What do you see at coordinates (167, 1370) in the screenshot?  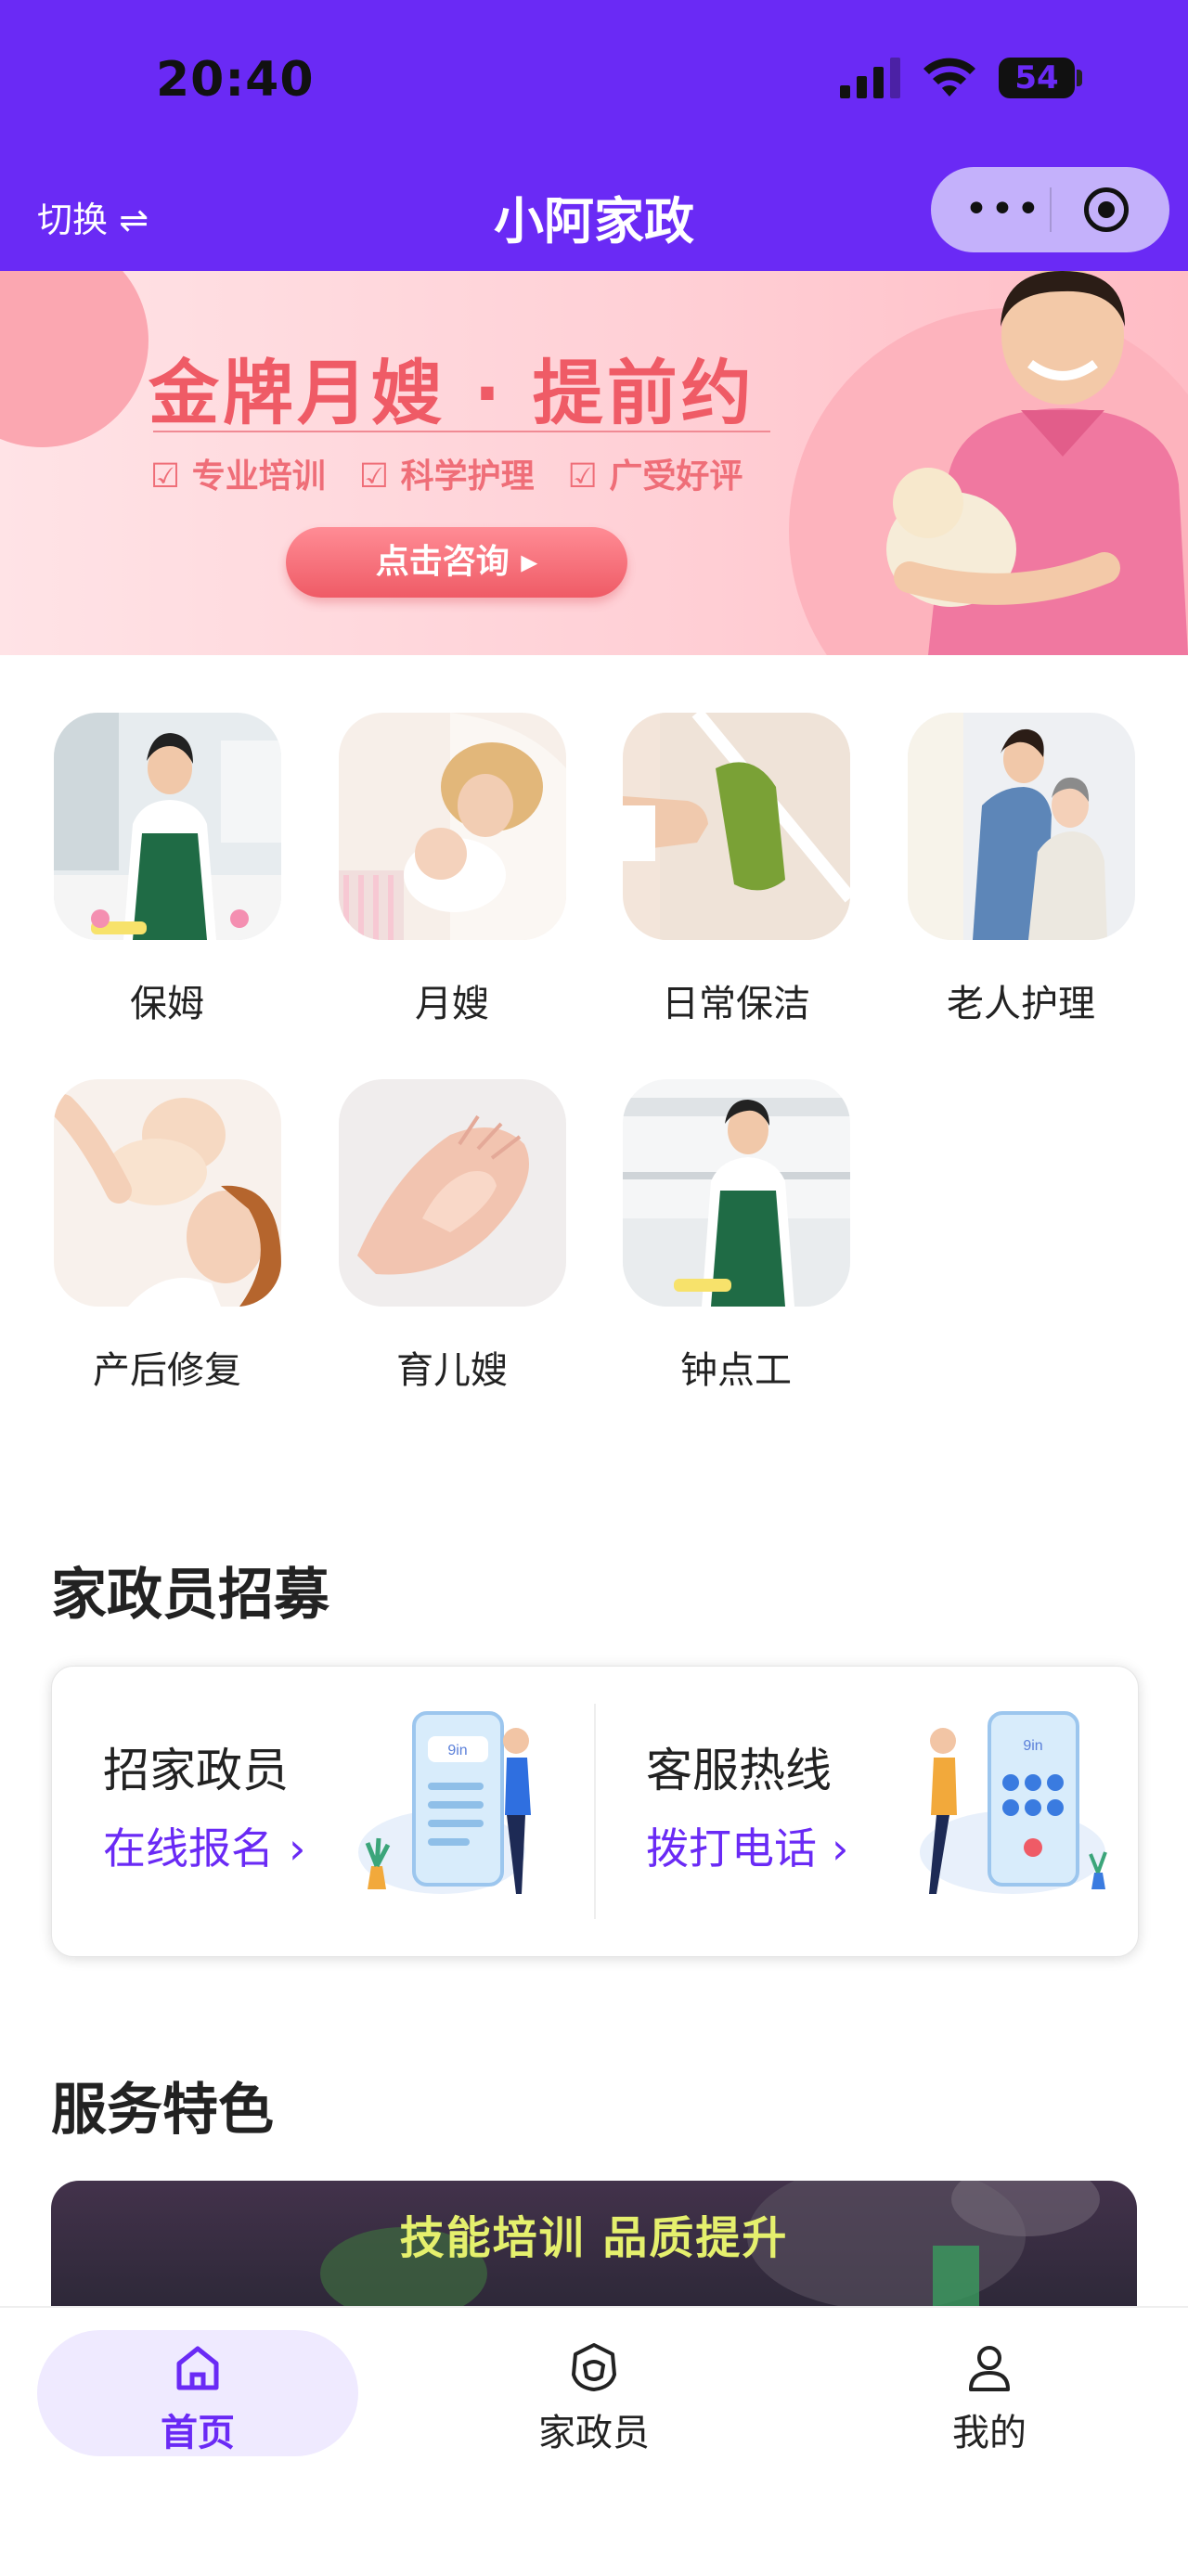 I see `service-label: 产后修复` at bounding box center [167, 1370].